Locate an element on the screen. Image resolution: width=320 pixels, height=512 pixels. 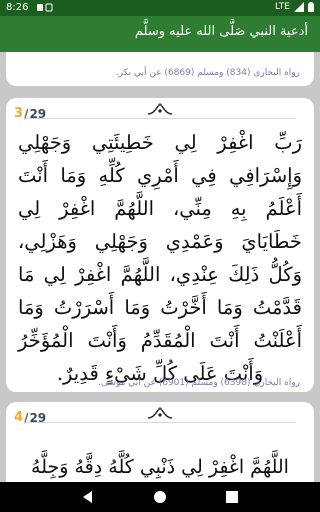
home-icon is located at coordinates (160, 497).